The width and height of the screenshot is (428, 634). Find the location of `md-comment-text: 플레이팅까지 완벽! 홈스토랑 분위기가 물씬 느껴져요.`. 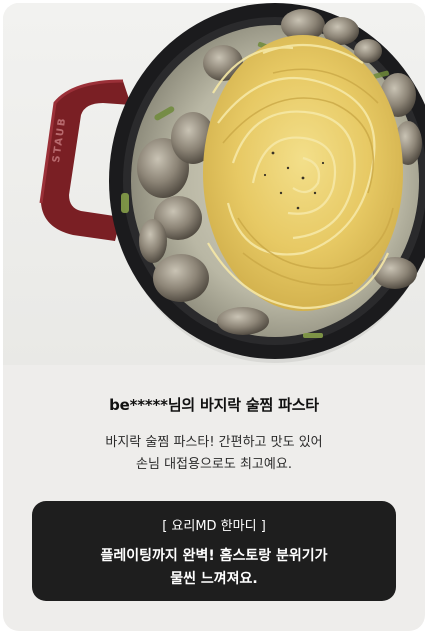

md-comment-text: 플레이팅까지 완벽! 홈스토랑 분위기가 물씬 느껴져요. is located at coordinates (214, 568).